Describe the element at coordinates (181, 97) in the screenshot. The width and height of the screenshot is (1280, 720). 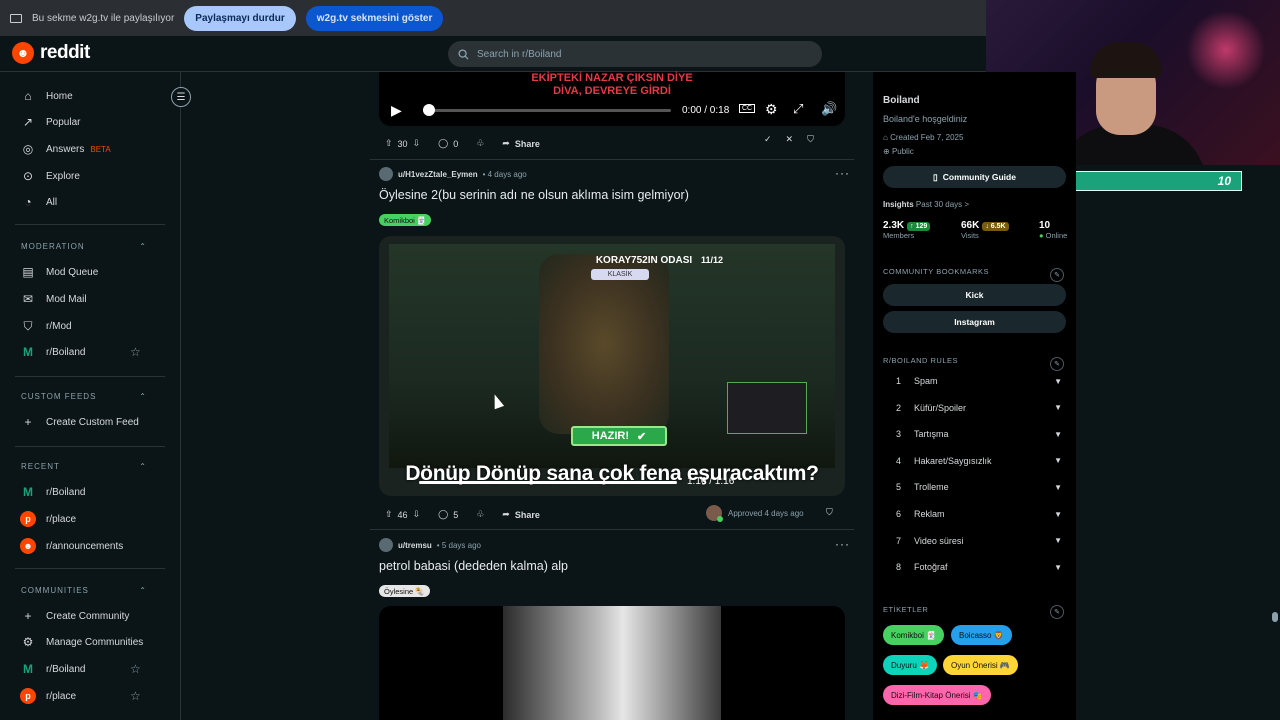
I see `collapse-sidebar-button: ☰` at that location.